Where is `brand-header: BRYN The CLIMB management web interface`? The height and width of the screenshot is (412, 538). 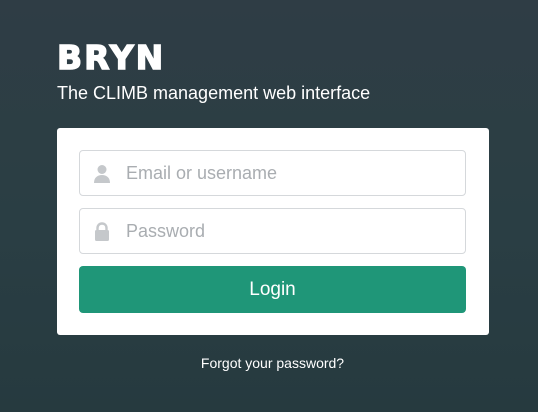
brand-header: BRYN The CLIMB management web interface is located at coordinates (213, 70).